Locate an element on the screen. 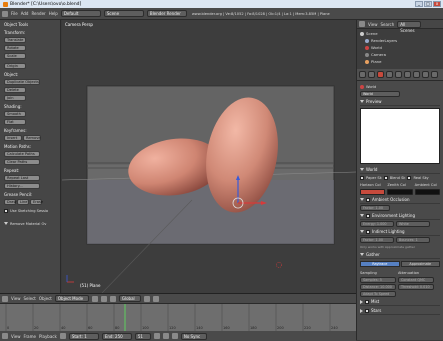 This screenshot has width=443, height=341. real-sky-checkbox is located at coordinates (409, 177).